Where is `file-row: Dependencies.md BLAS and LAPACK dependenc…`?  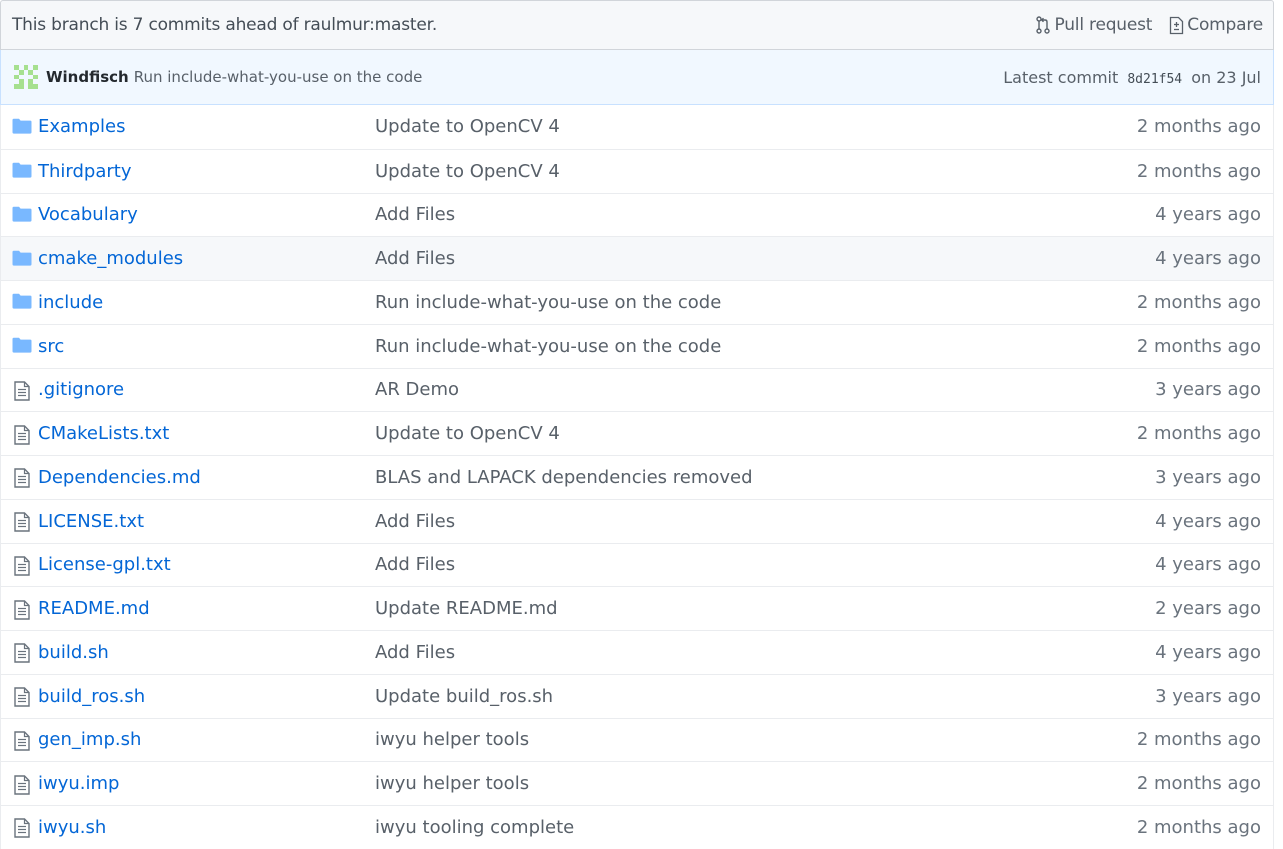
file-row: Dependencies.md BLAS and LAPACK dependenc… is located at coordinates (637, 477).